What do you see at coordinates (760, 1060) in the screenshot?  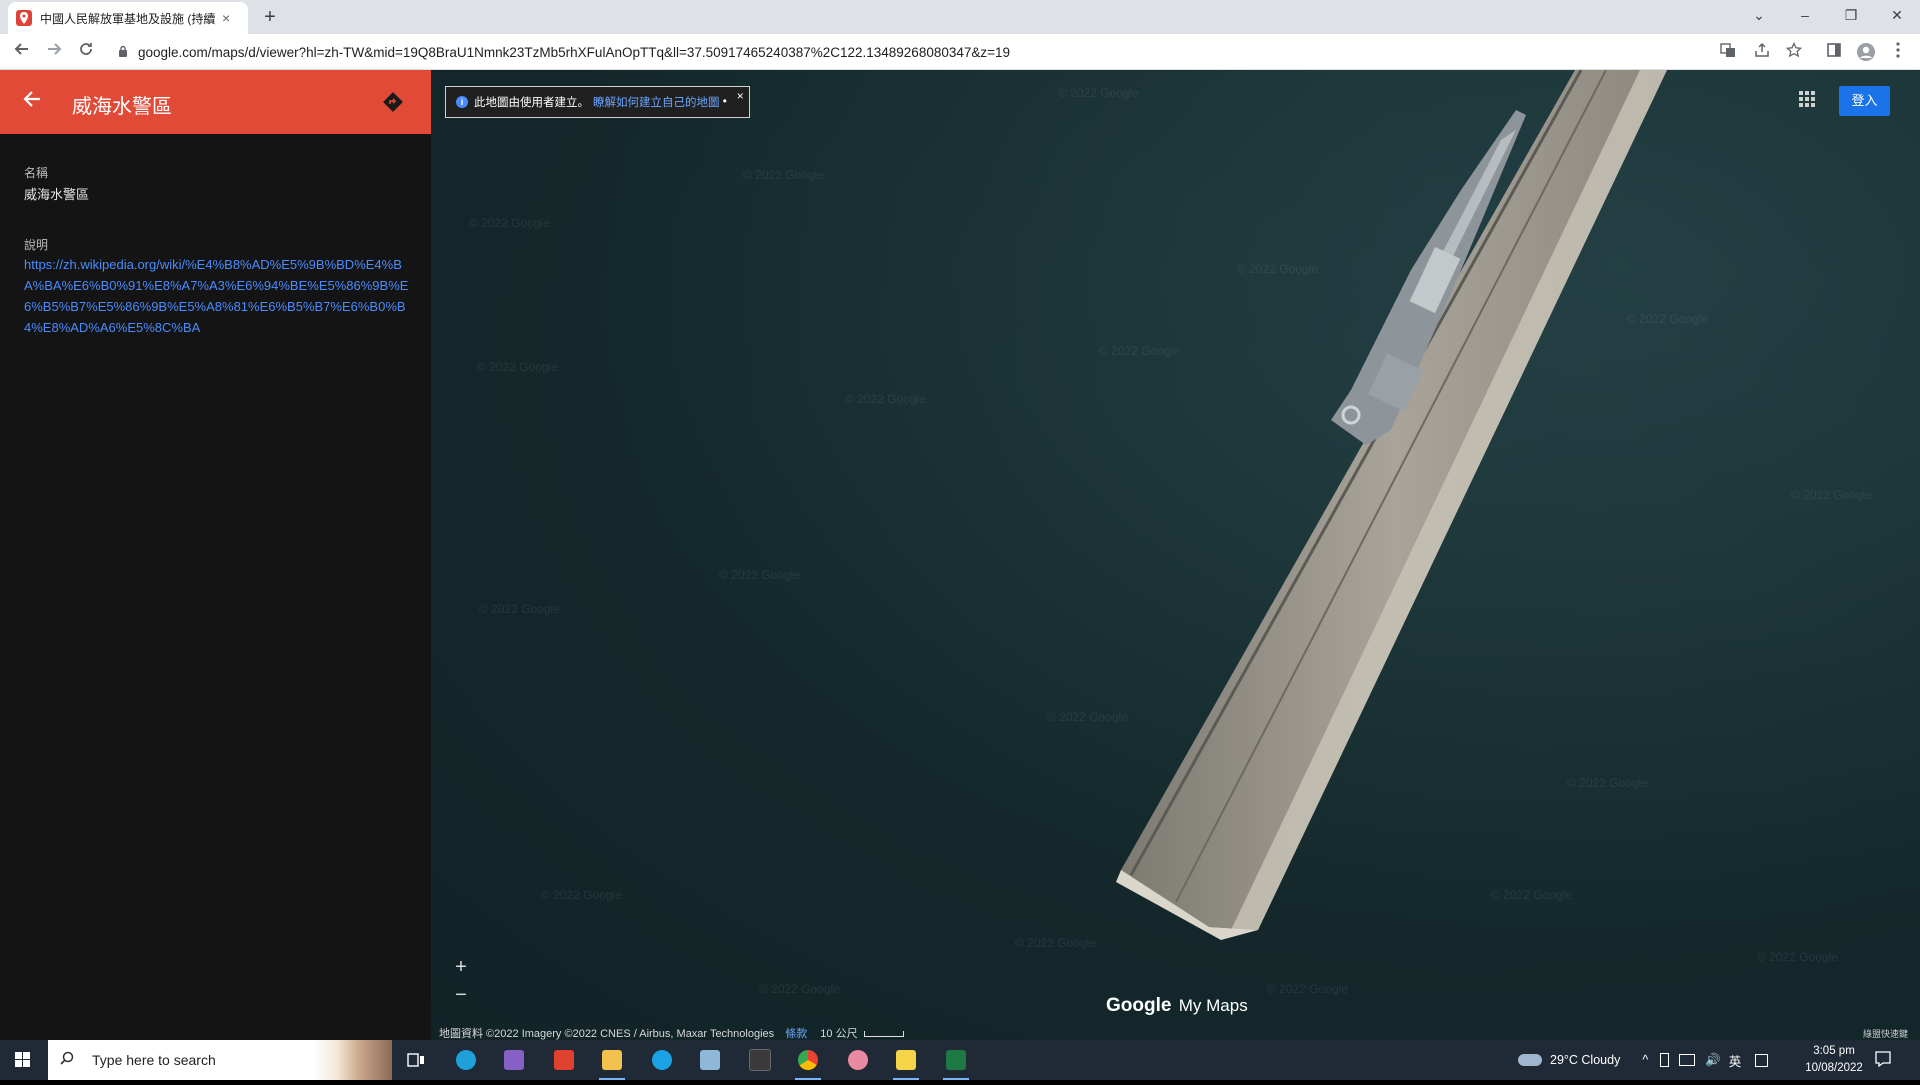 I see `terminal-icon` at bounding box center [760, 1060].